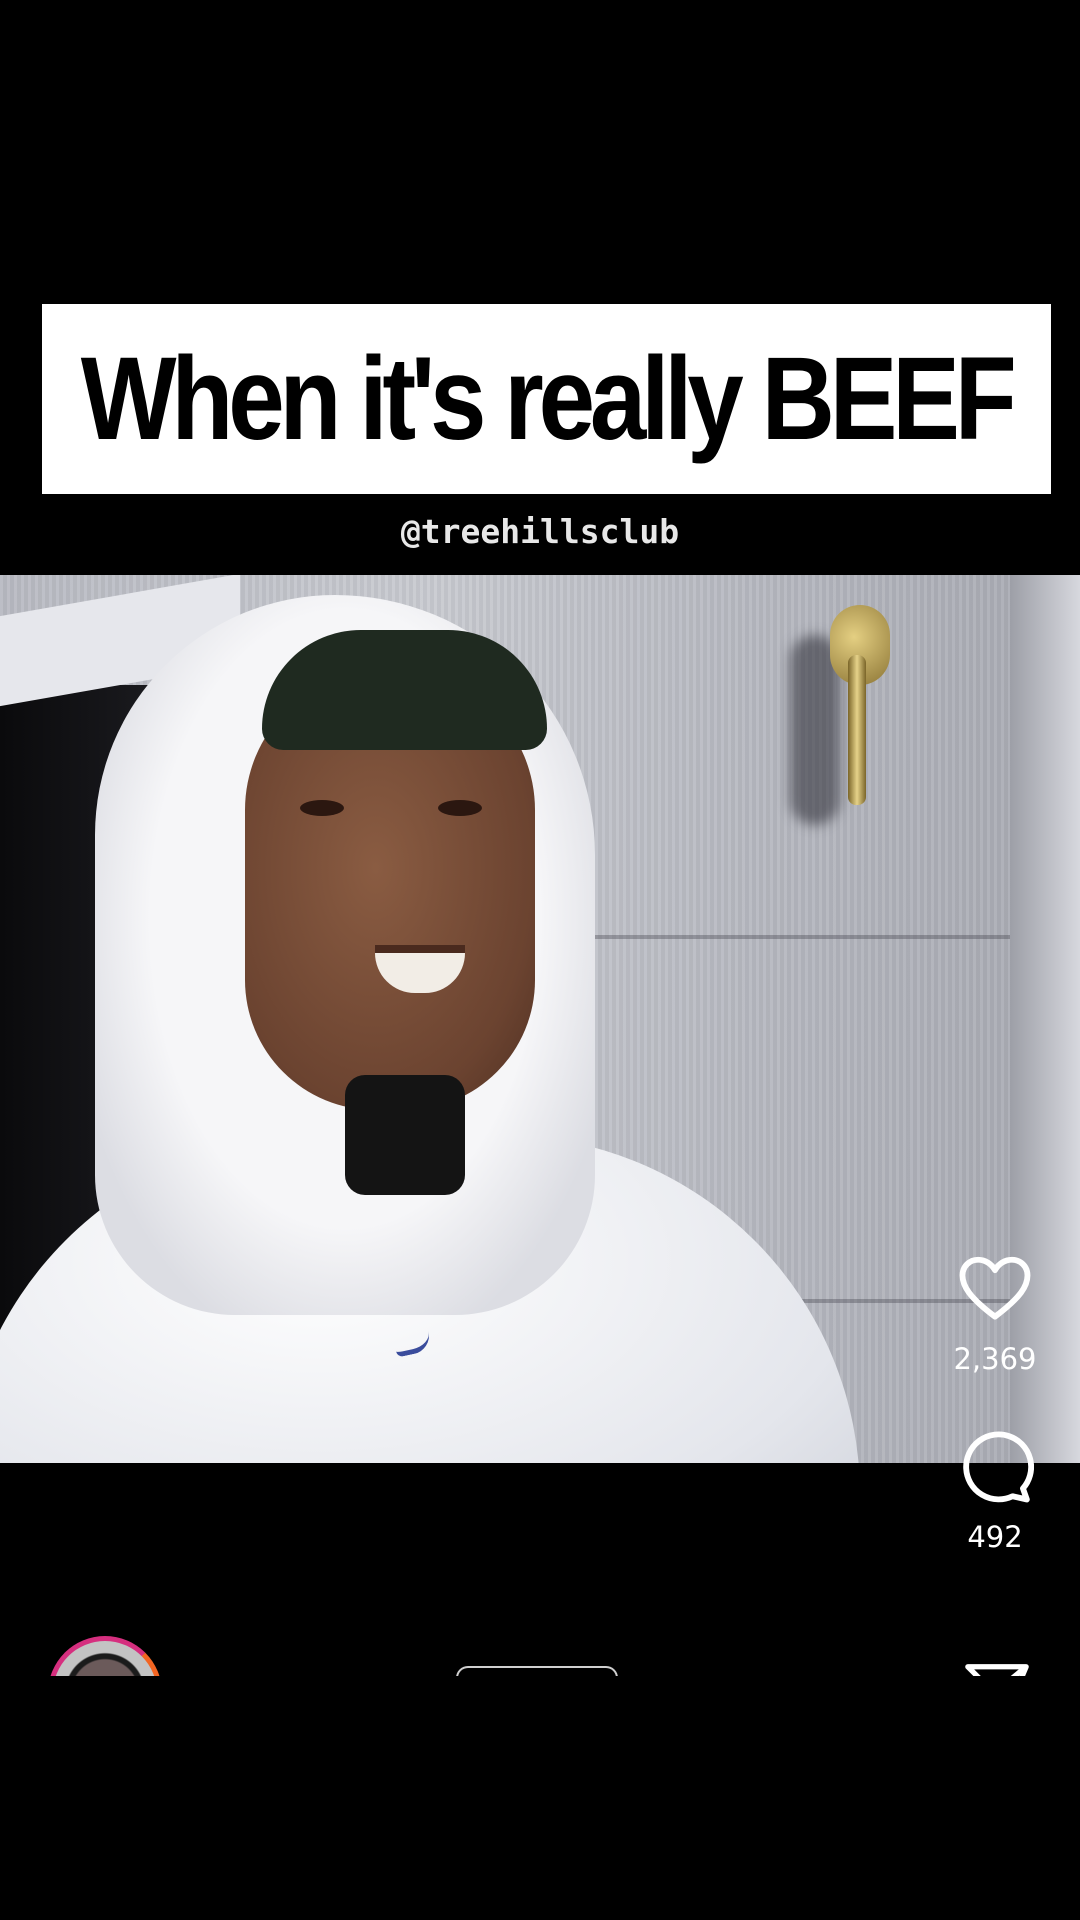  I want to click on comment-count: 492, so click(995, 1537).